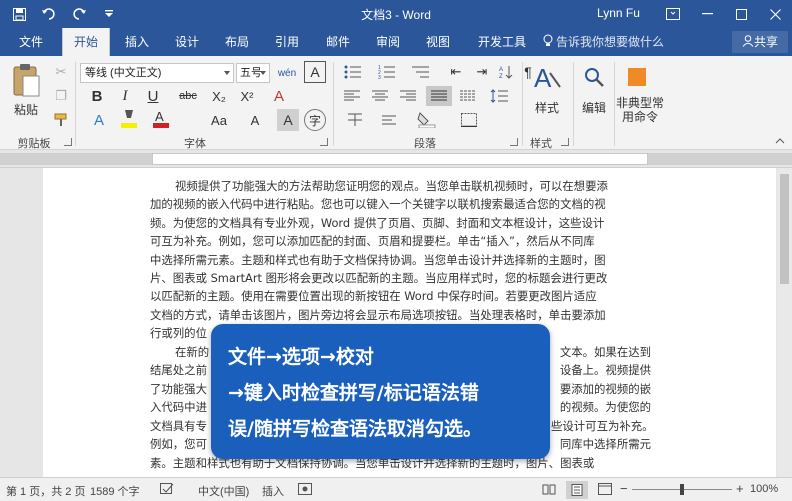 This screenshot has width=792, height=501. What do you see at coordinates (255, 120) in the screenshot?
I see `change-case-icon: A` at bounding box center [255, 120].